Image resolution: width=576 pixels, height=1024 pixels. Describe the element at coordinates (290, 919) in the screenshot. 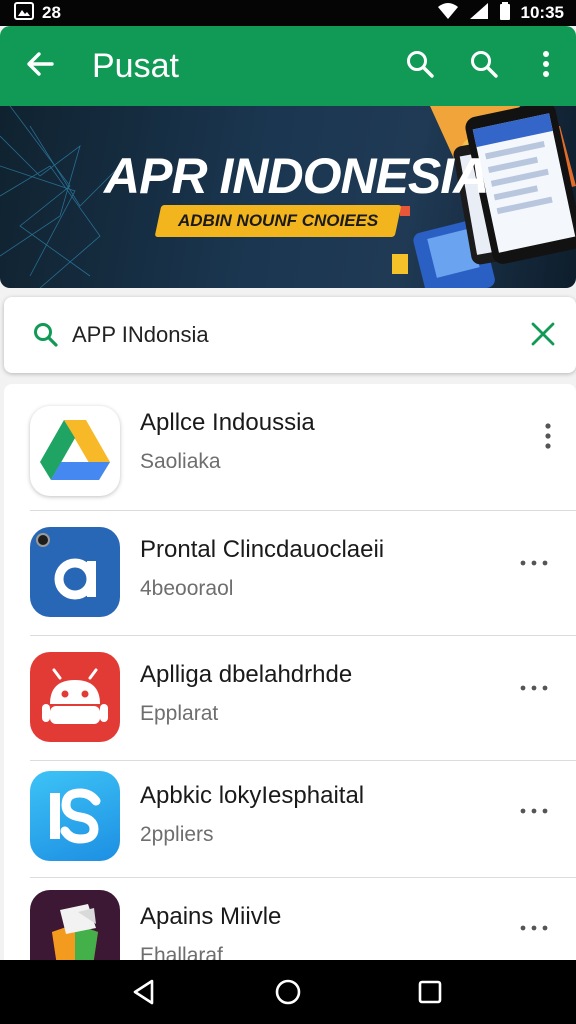

I see `list-item: Apains Miivle Ehallaraf` at that location.